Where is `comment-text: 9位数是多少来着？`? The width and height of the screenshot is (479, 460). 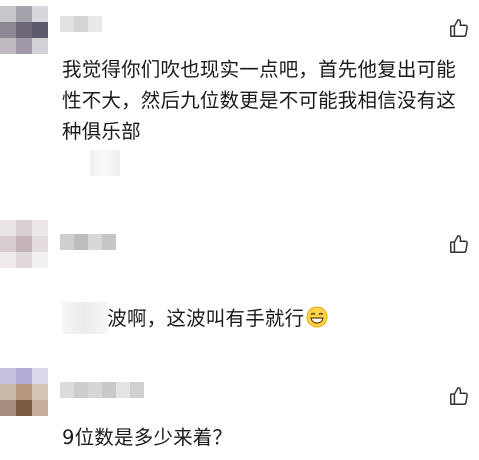 comment-text: 9位数是多少来着？ is located at coordinates (147, 437).